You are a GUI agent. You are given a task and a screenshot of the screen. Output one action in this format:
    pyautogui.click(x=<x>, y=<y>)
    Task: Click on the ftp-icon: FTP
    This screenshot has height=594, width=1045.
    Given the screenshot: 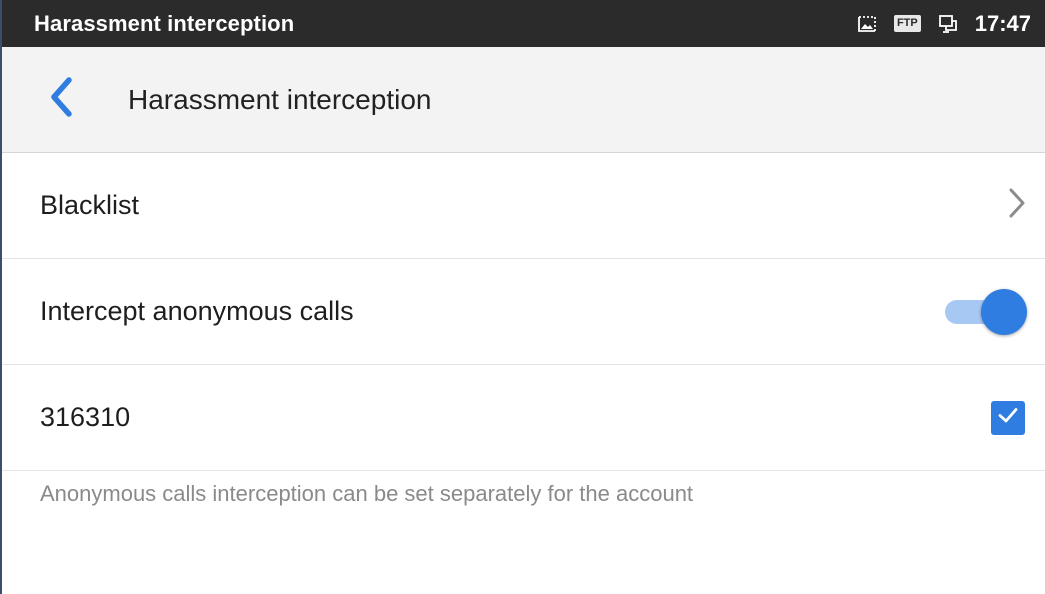 What is the action you would take?
    pyautogui.click(x=907, y=23)
    